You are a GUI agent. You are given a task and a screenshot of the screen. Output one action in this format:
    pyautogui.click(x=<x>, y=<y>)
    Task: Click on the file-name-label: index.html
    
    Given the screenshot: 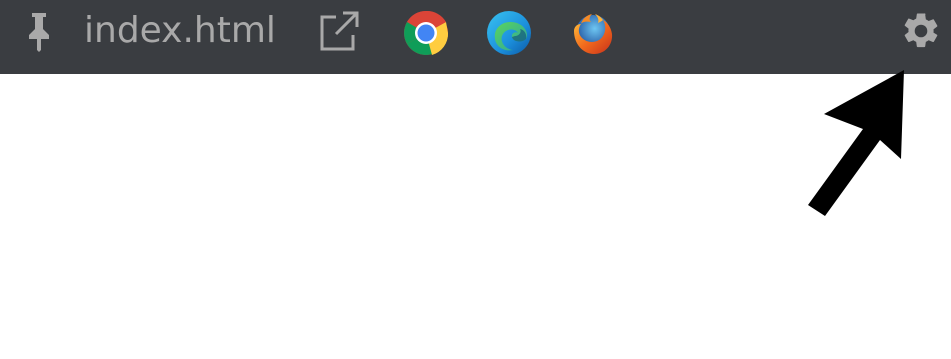 What is the action you would take?
    pyautogui.click(x=180, y=30)
    